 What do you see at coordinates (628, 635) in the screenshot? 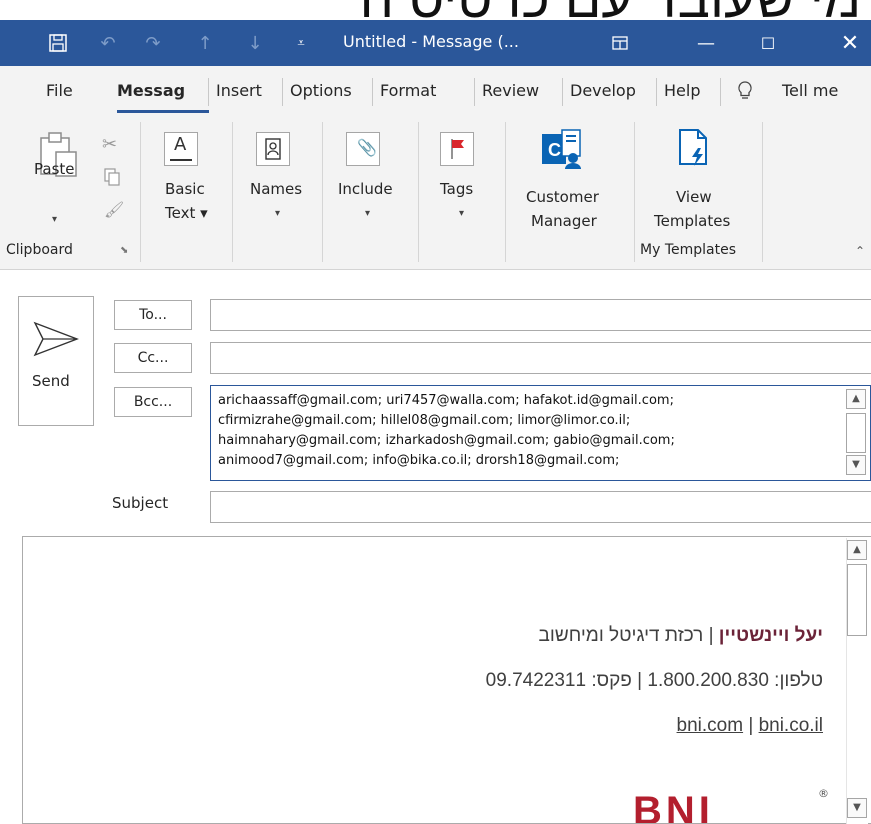
I see `signature-role: | רכזת דיגיטל ומיחשוב` at bounding box center [628, 635].